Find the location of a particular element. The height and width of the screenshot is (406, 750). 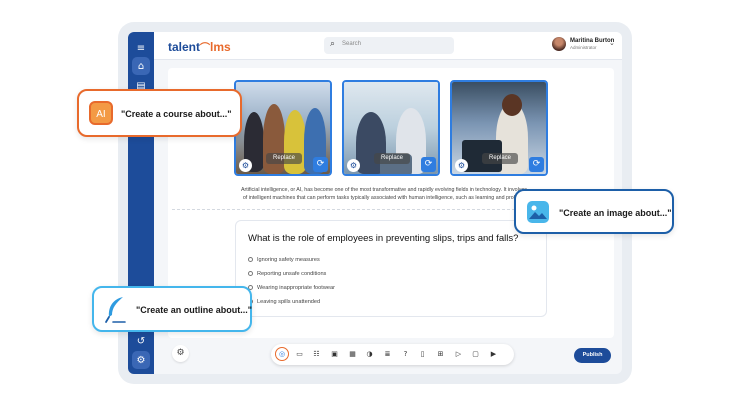

search-input: ⌕ Search is located at coordinates (389, 45).